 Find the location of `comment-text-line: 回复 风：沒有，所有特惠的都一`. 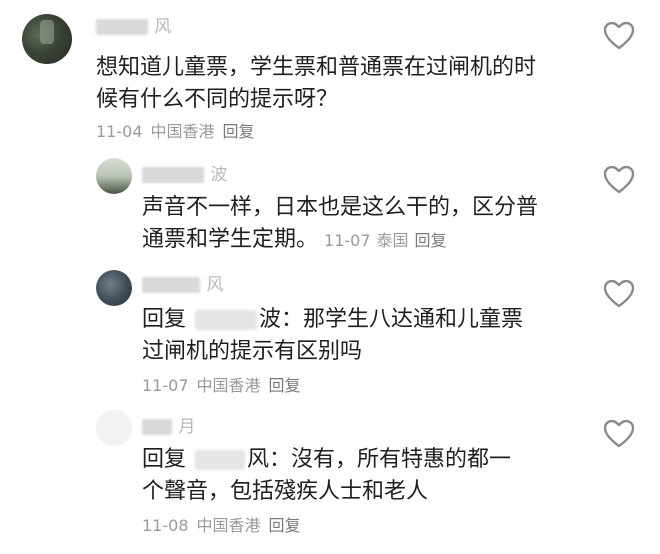

comment-text-line: 回复 风：沒有，所有特惠的都一 is located at coordinates (327, 459).